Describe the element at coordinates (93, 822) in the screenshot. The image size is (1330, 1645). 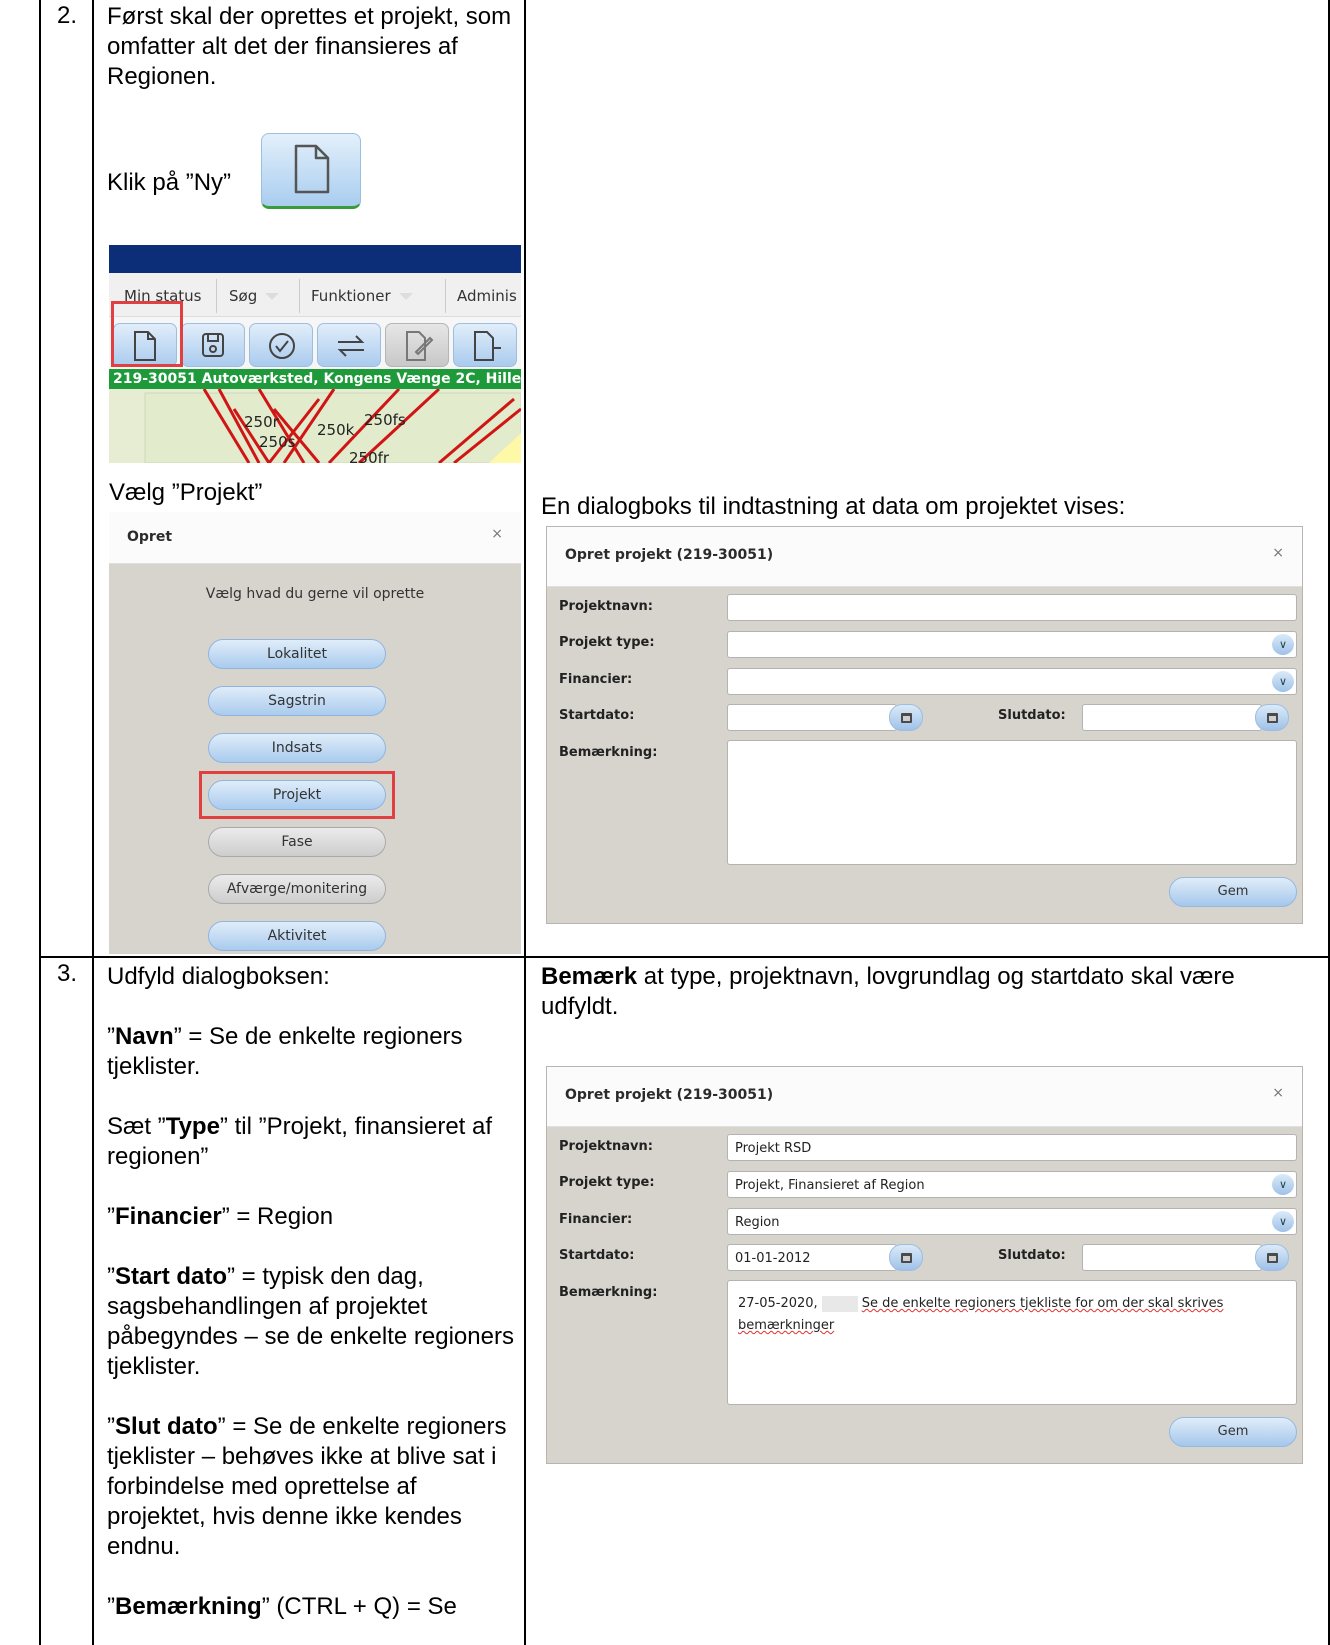
I see `table-divider-number` at that location.